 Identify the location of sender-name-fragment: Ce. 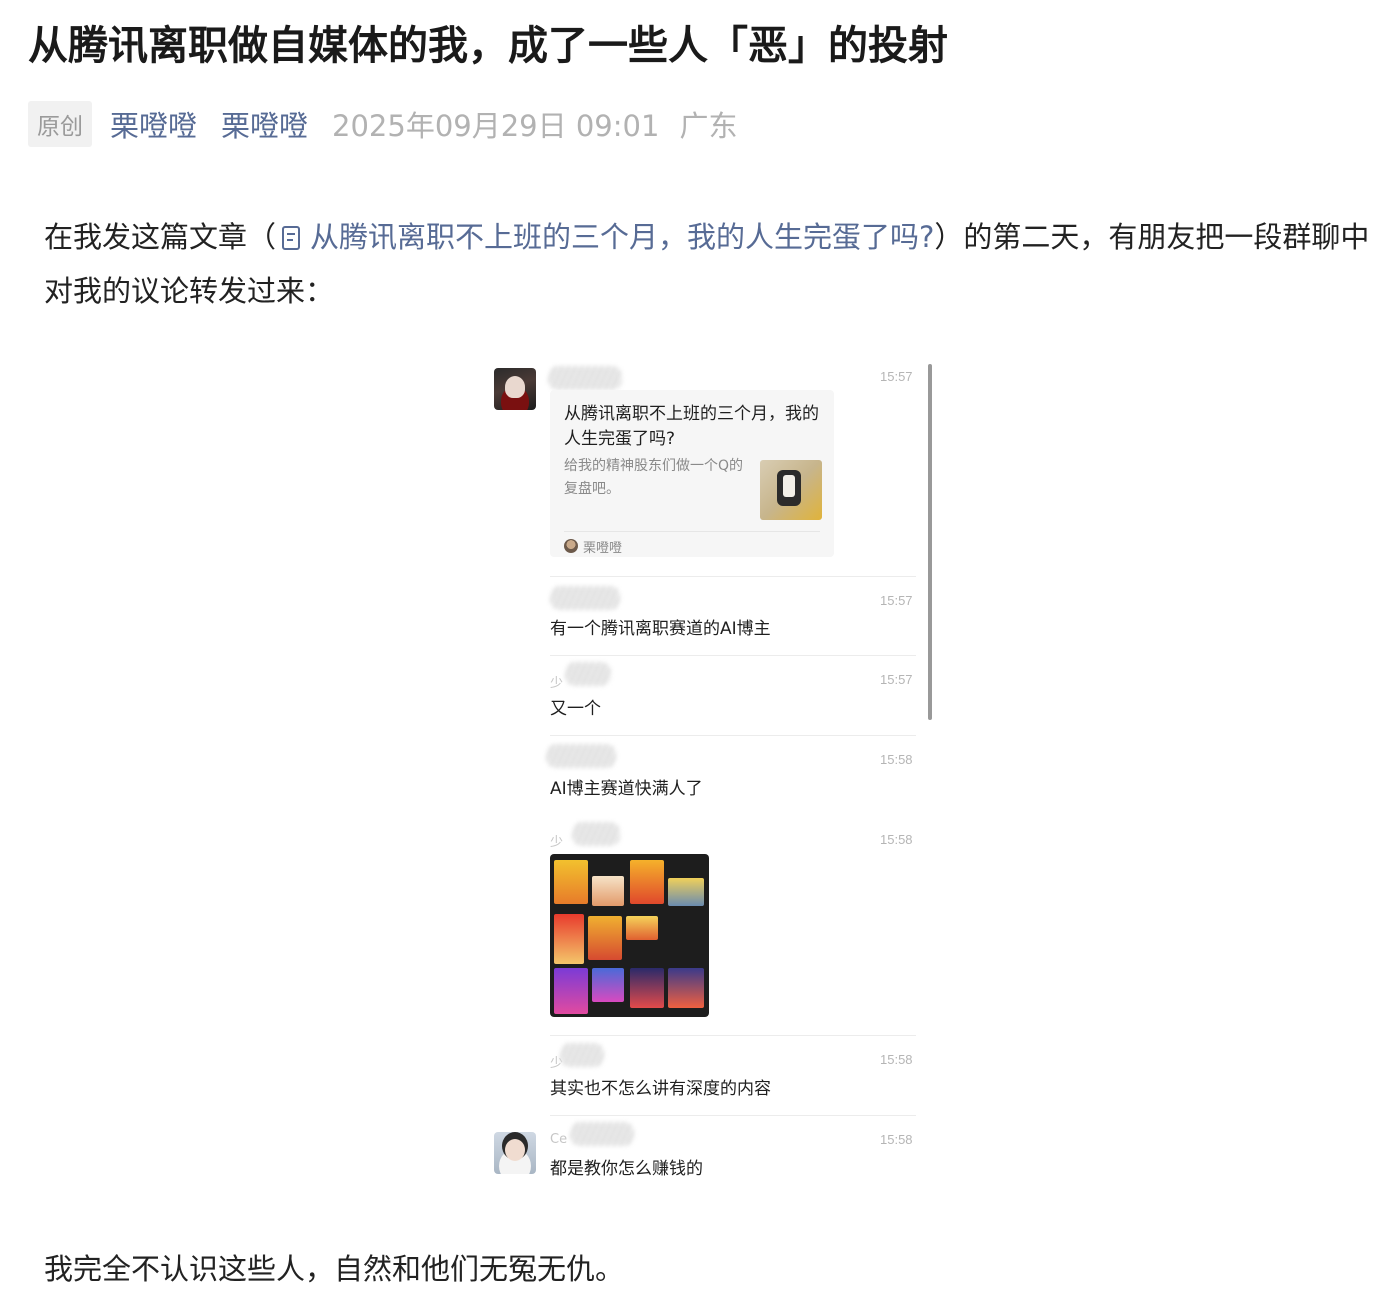
(559, 1139).